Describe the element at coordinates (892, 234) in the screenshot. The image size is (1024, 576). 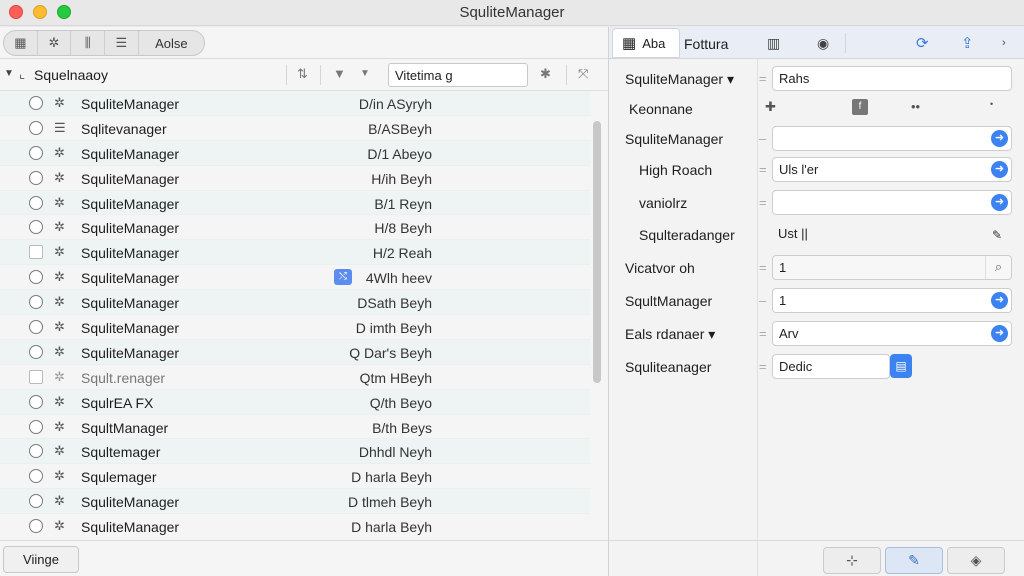
I see `text-field: Ust ||` at that location.